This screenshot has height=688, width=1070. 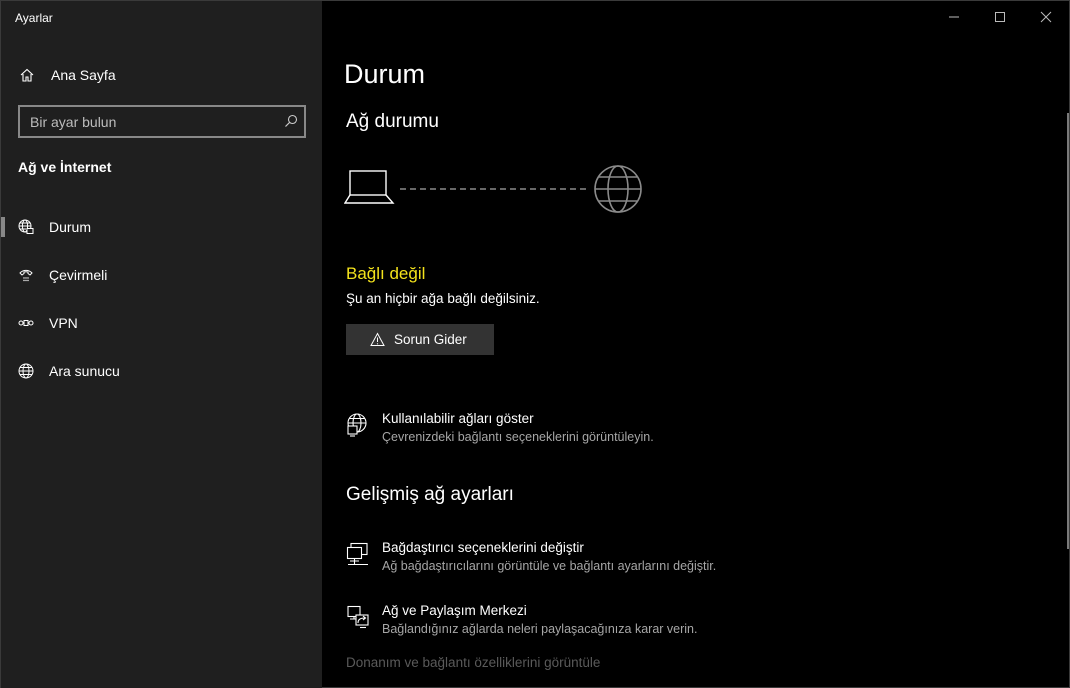 I want to click on advanced-settings-heading: Gelişmiş ağ ayarları, so click(x=430, y=494).